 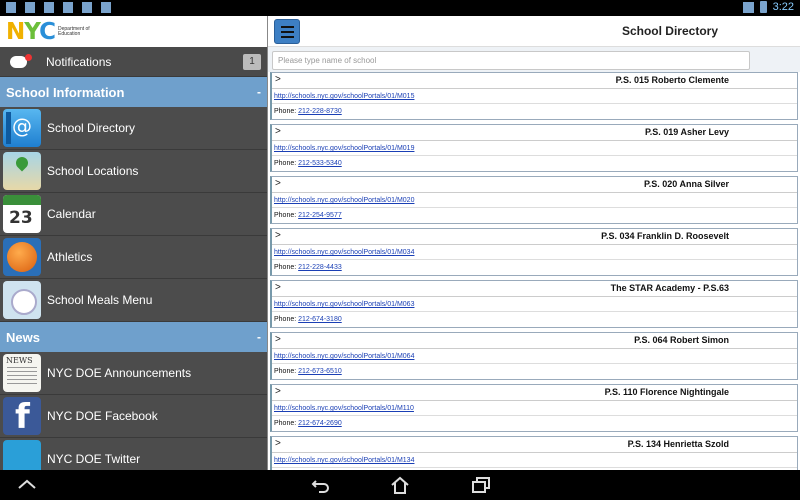 I want to click on school-header: > P.S. 019 Asher Levy, so click(x=534, y=133).